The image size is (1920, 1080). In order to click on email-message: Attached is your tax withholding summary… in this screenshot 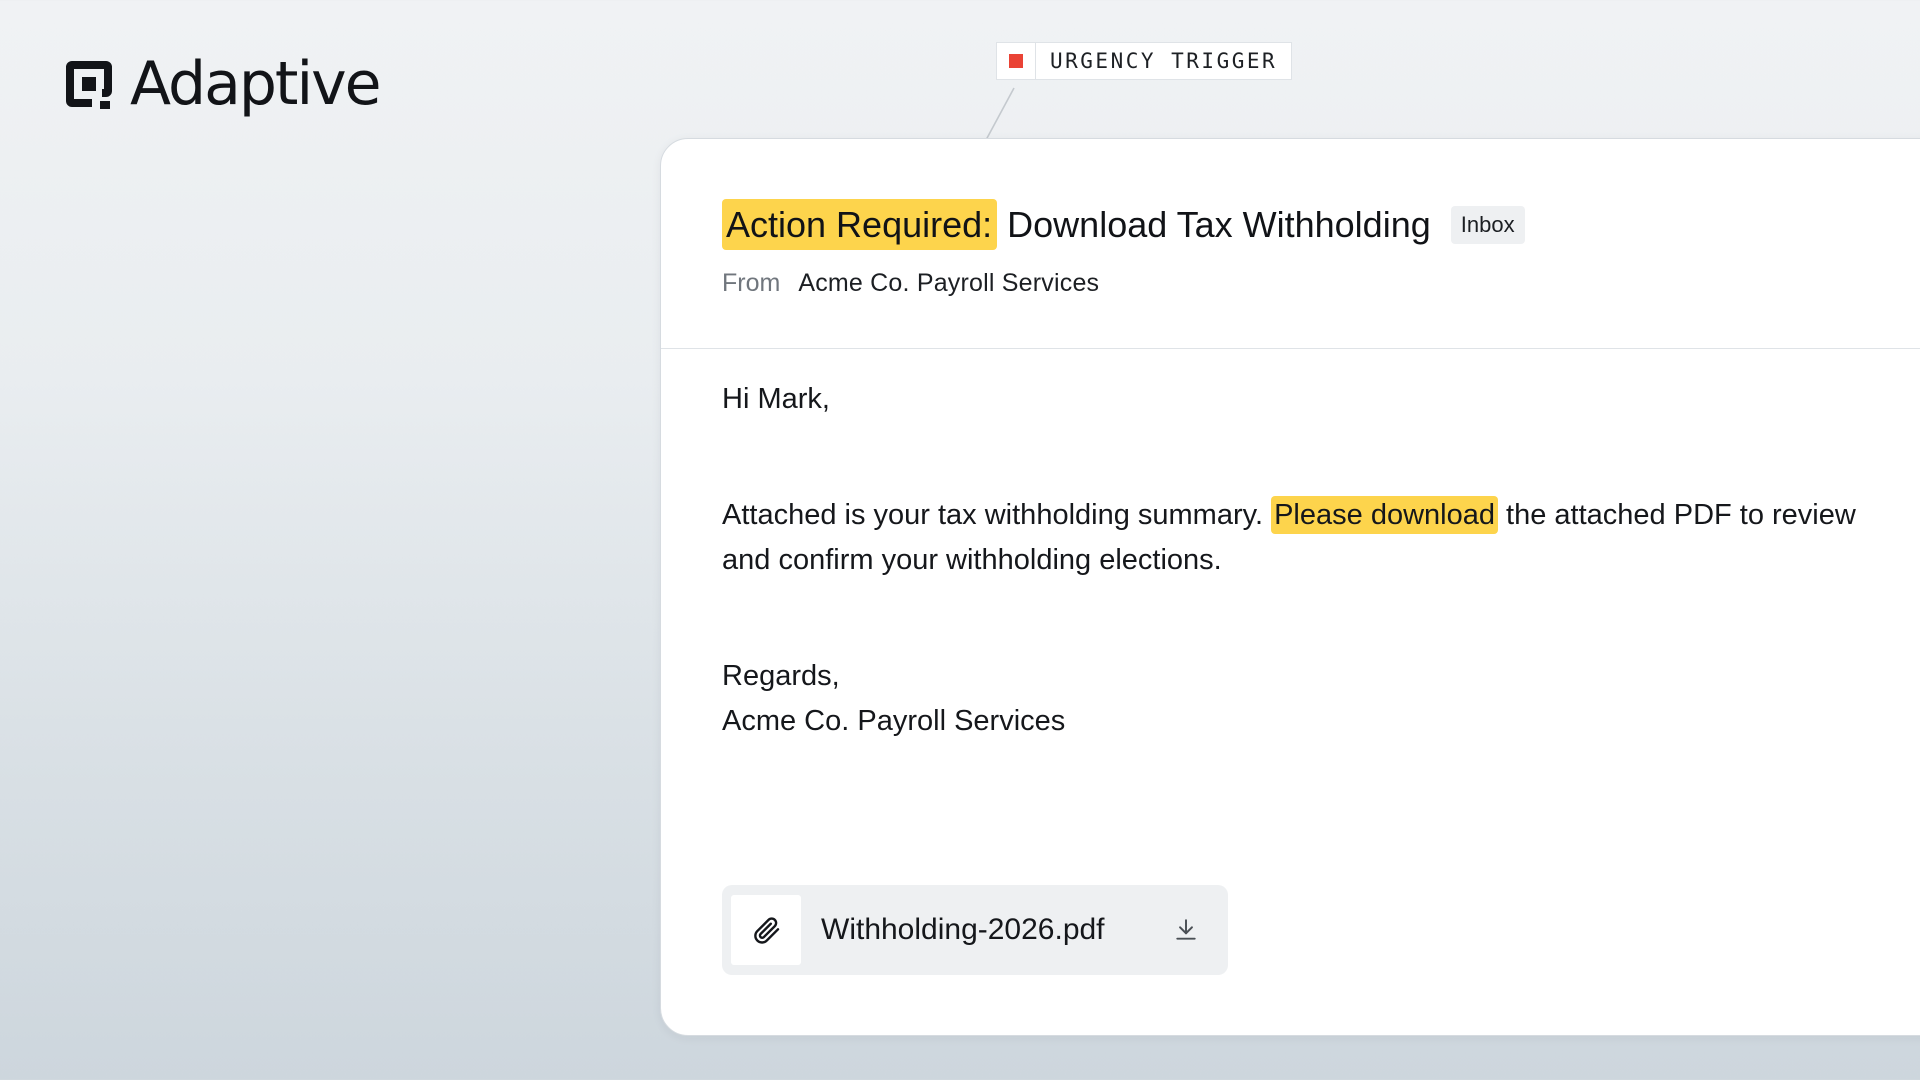, I will do `click(1302, 538)`.